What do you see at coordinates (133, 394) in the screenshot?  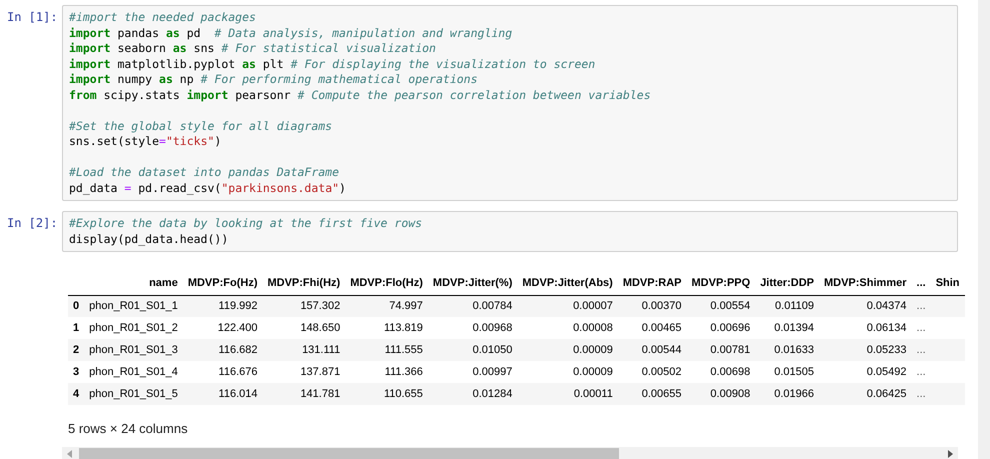 I see `table-cell: phon_R01_S01_5` at bounding box center [133, 394].